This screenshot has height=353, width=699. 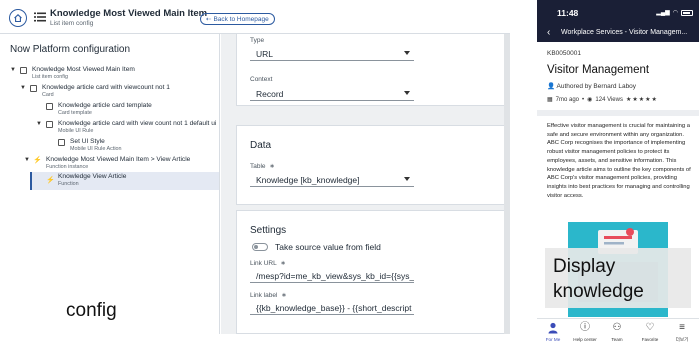 What do you see at coordinates (91, 310) in the screenshot?
I see `config-annotation: config` at bounding box center [91, 310].